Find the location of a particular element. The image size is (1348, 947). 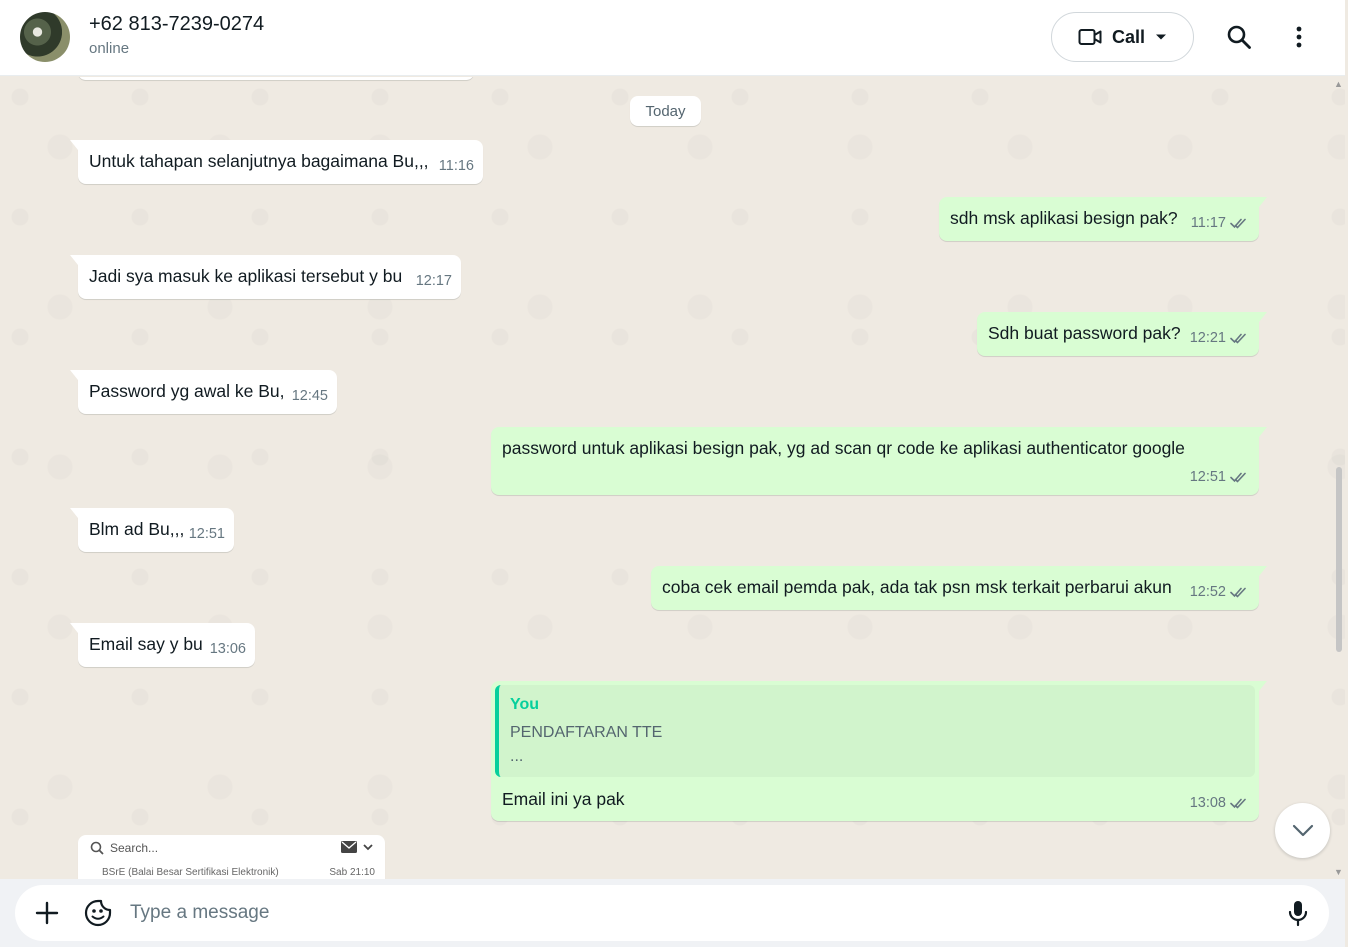

scroll-down-arrow-icon: ▼ is located at coordinates (1338, 872).